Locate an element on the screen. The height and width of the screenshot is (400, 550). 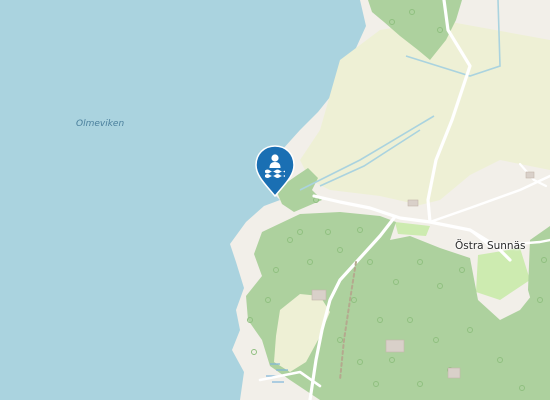
map-pin-icon is located at coordinates (275, 171).